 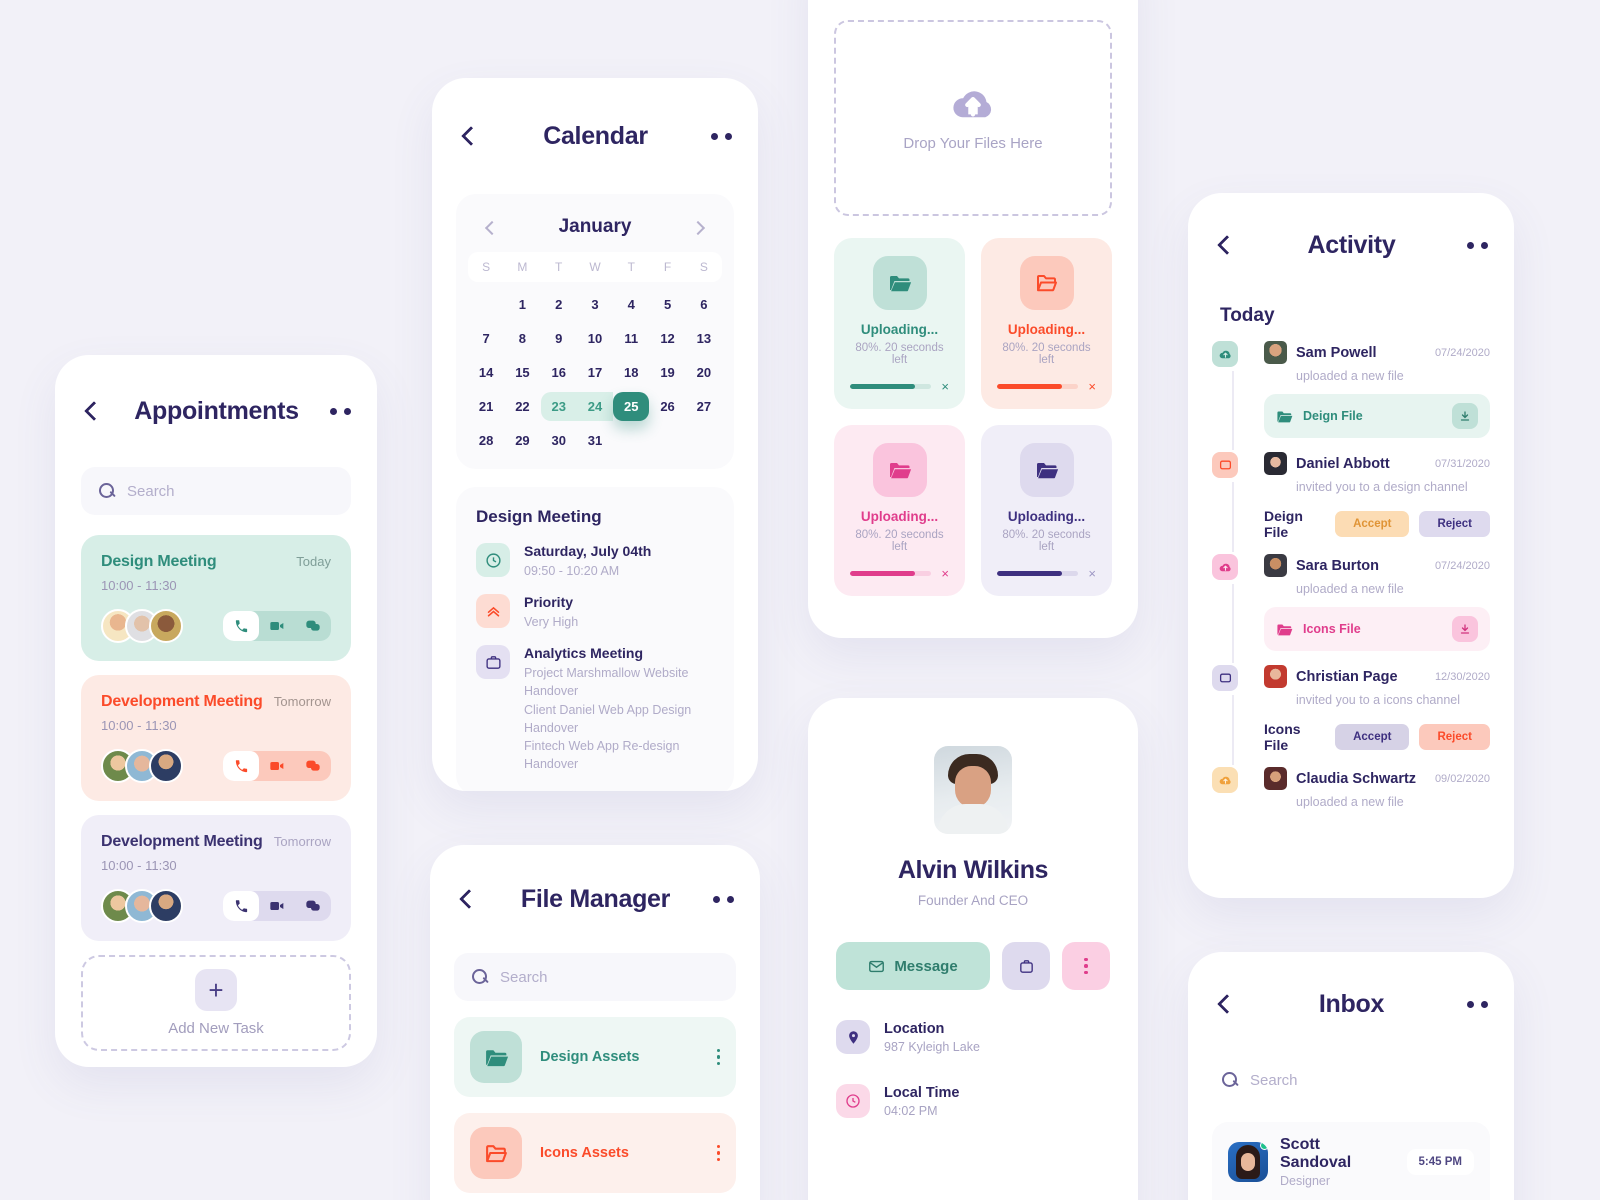 What do you see at coordinates (139, 585) in the screenshot?
I see `appointment-time: 10:00 - 11:30` at bounding box center [139, 585].